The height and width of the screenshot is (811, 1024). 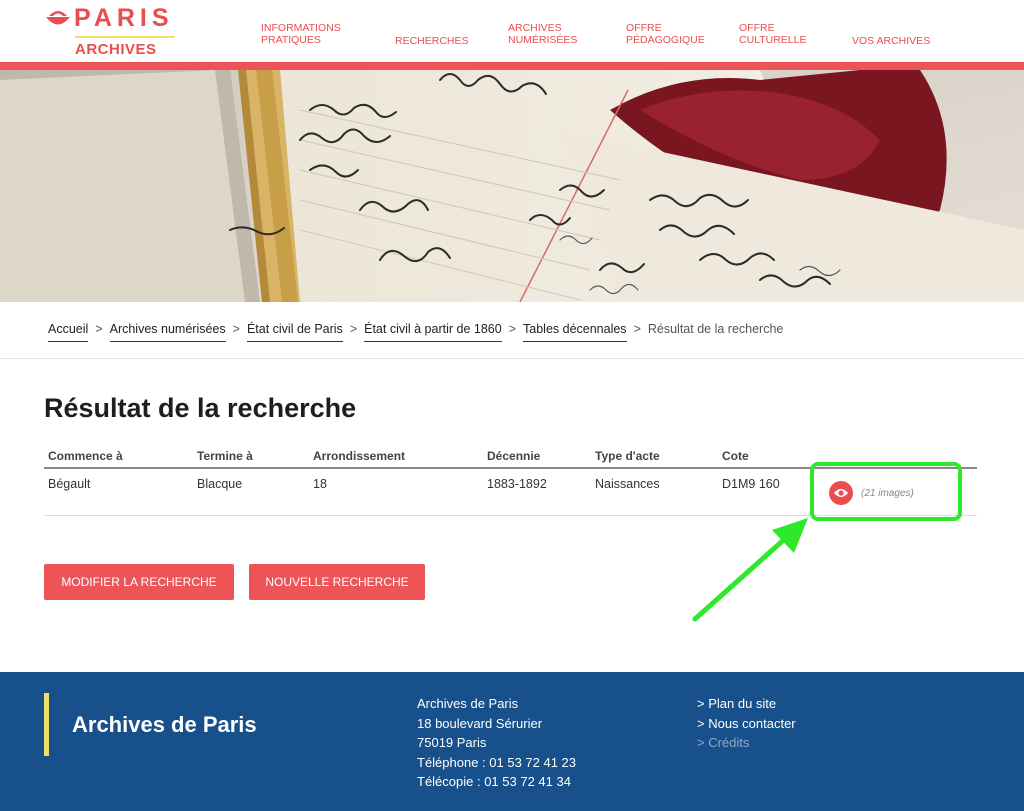 I want to click on footer-link-nous-contacter: > Nous contacter, so click(x=746, y=724).